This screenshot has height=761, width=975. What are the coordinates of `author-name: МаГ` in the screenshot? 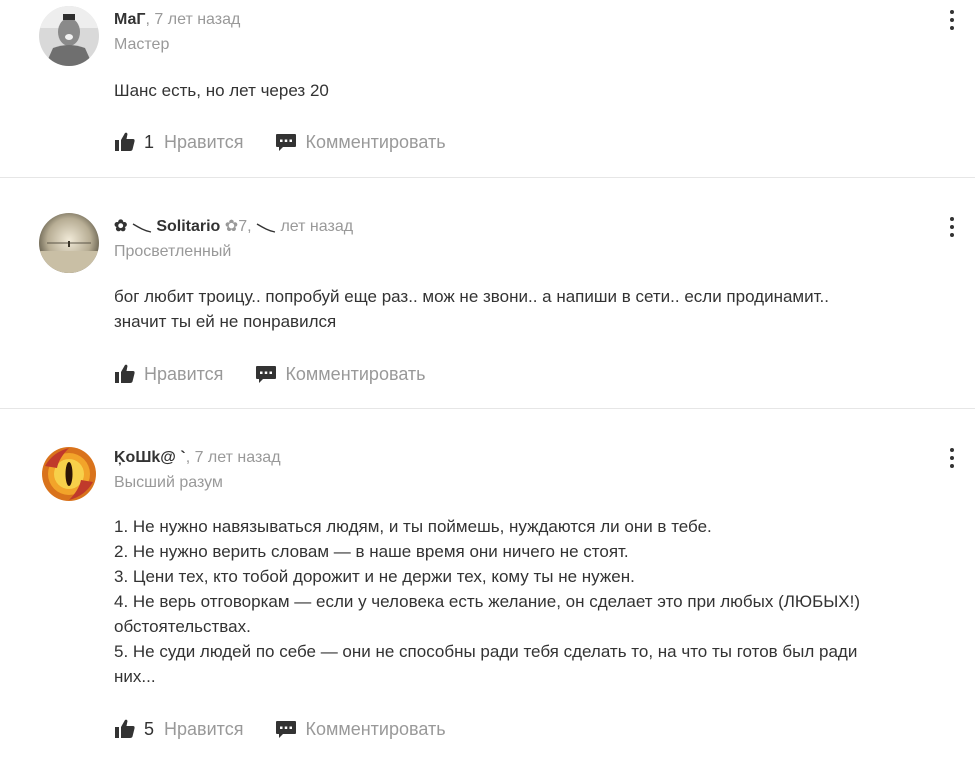 It's located at (130, 19).